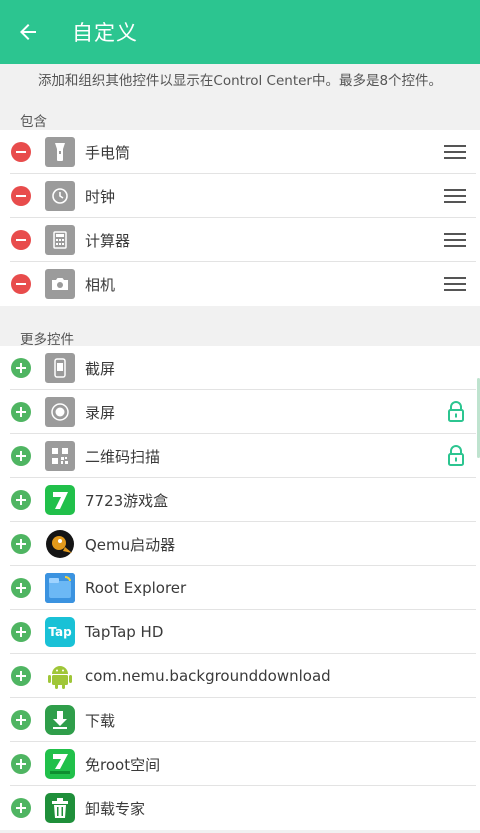 Image resolution: width=480 pixels, height=833 pixels. What do you see at coordinates (60, 284) in the screenshot?
I see `camera-icon` at bounding box center [60, 284].